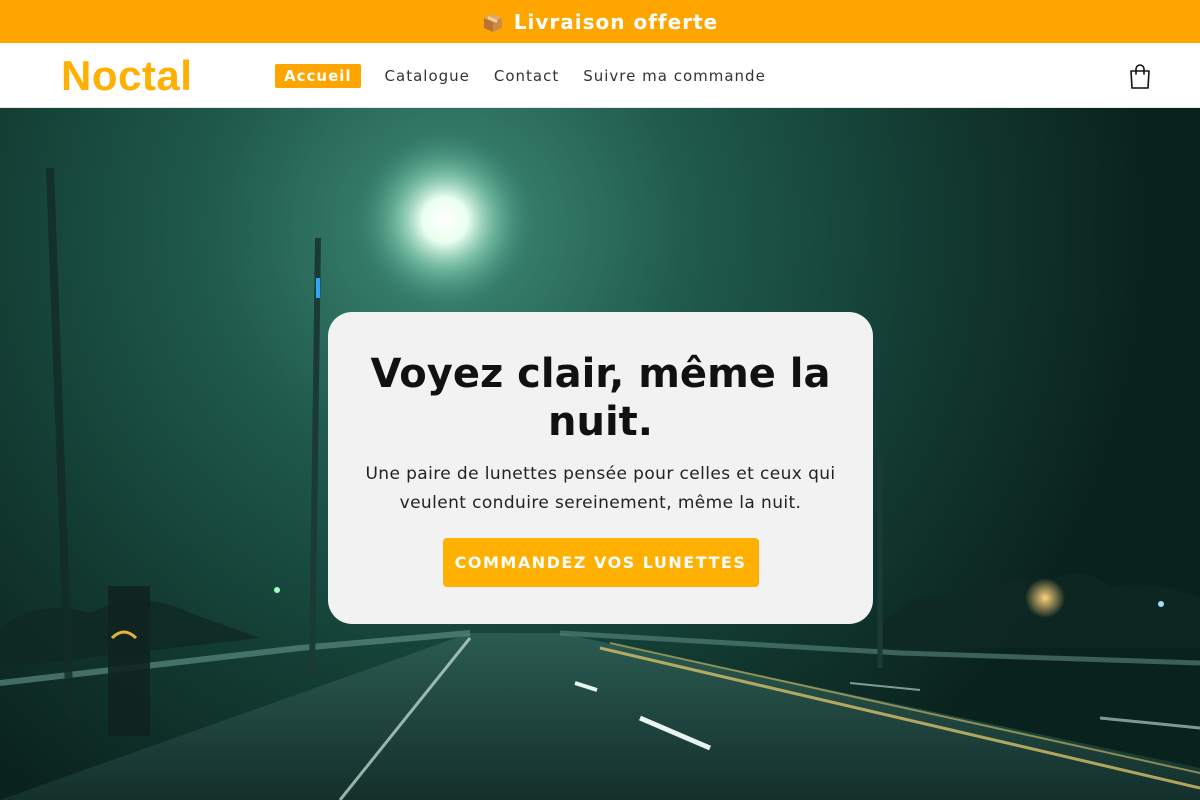 The height and width of the screenshot is (800, 1200). Describe the element at coordinates (493, 23) in the screenshot. I see `package-icon` at that location.